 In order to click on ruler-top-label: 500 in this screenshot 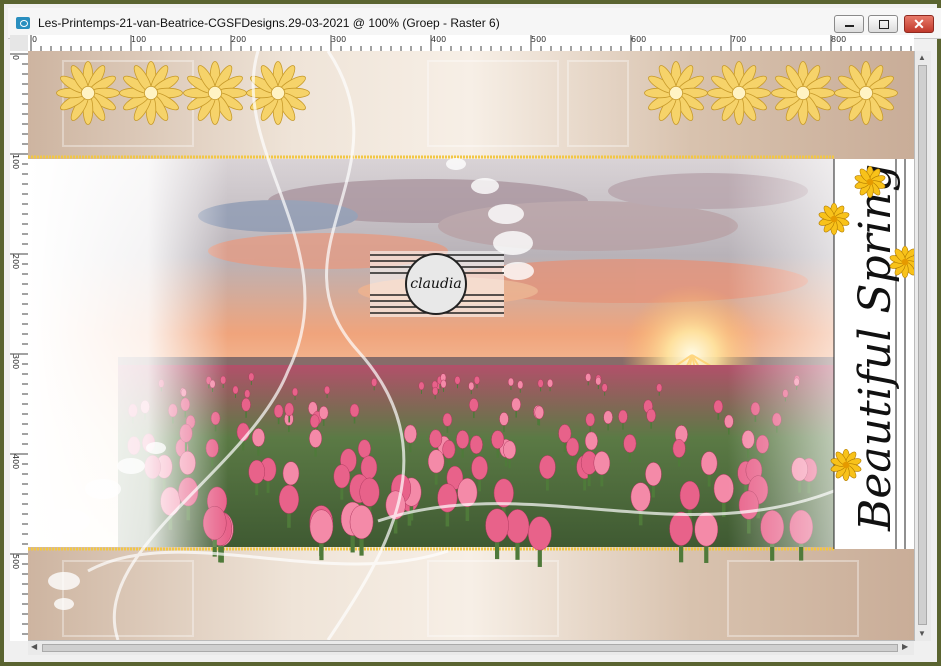, I will do `click(539, 39)`.